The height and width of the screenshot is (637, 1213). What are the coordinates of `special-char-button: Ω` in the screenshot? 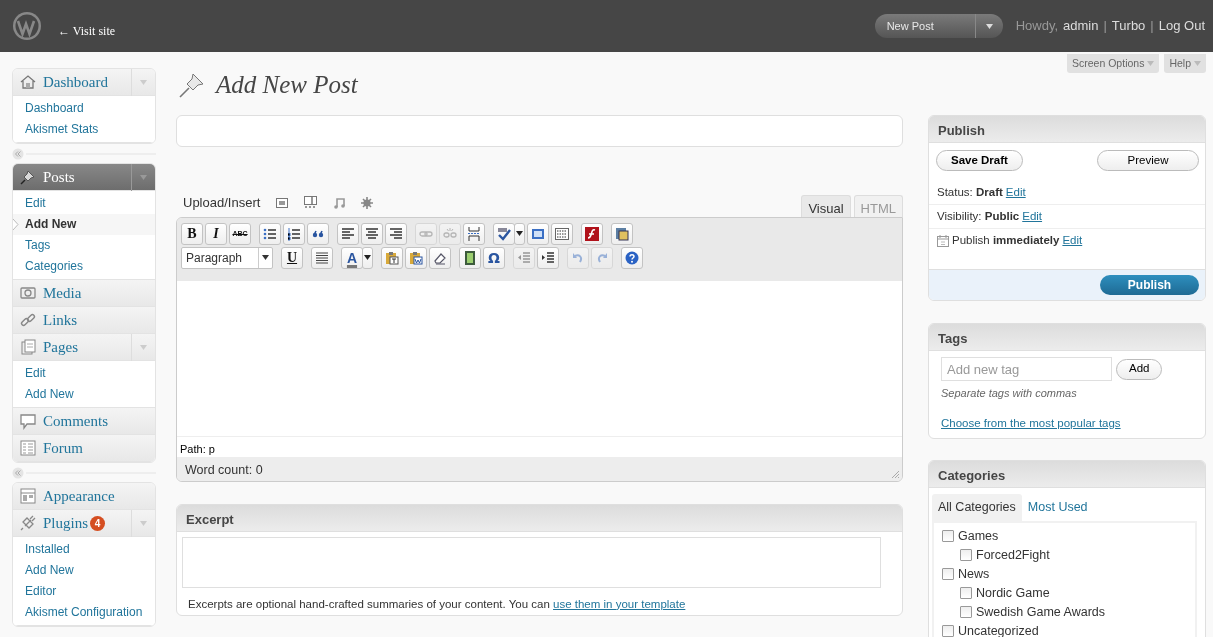 It's located at (494, 257).